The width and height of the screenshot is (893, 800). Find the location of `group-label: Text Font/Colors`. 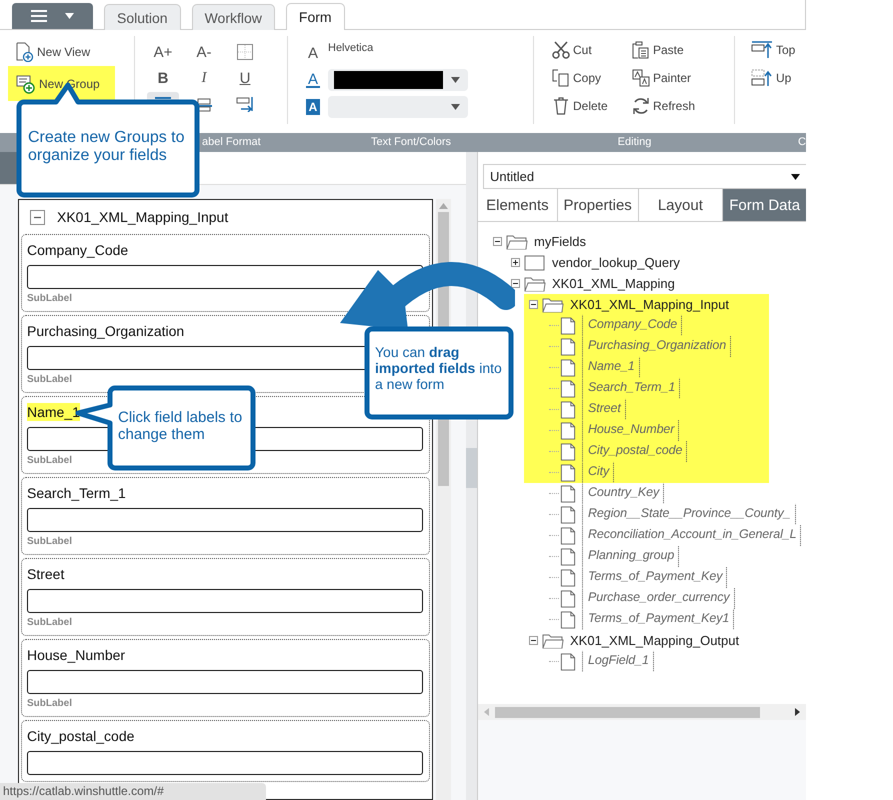

group-label: Text Font/Colors is located at coordinates (411, 142).